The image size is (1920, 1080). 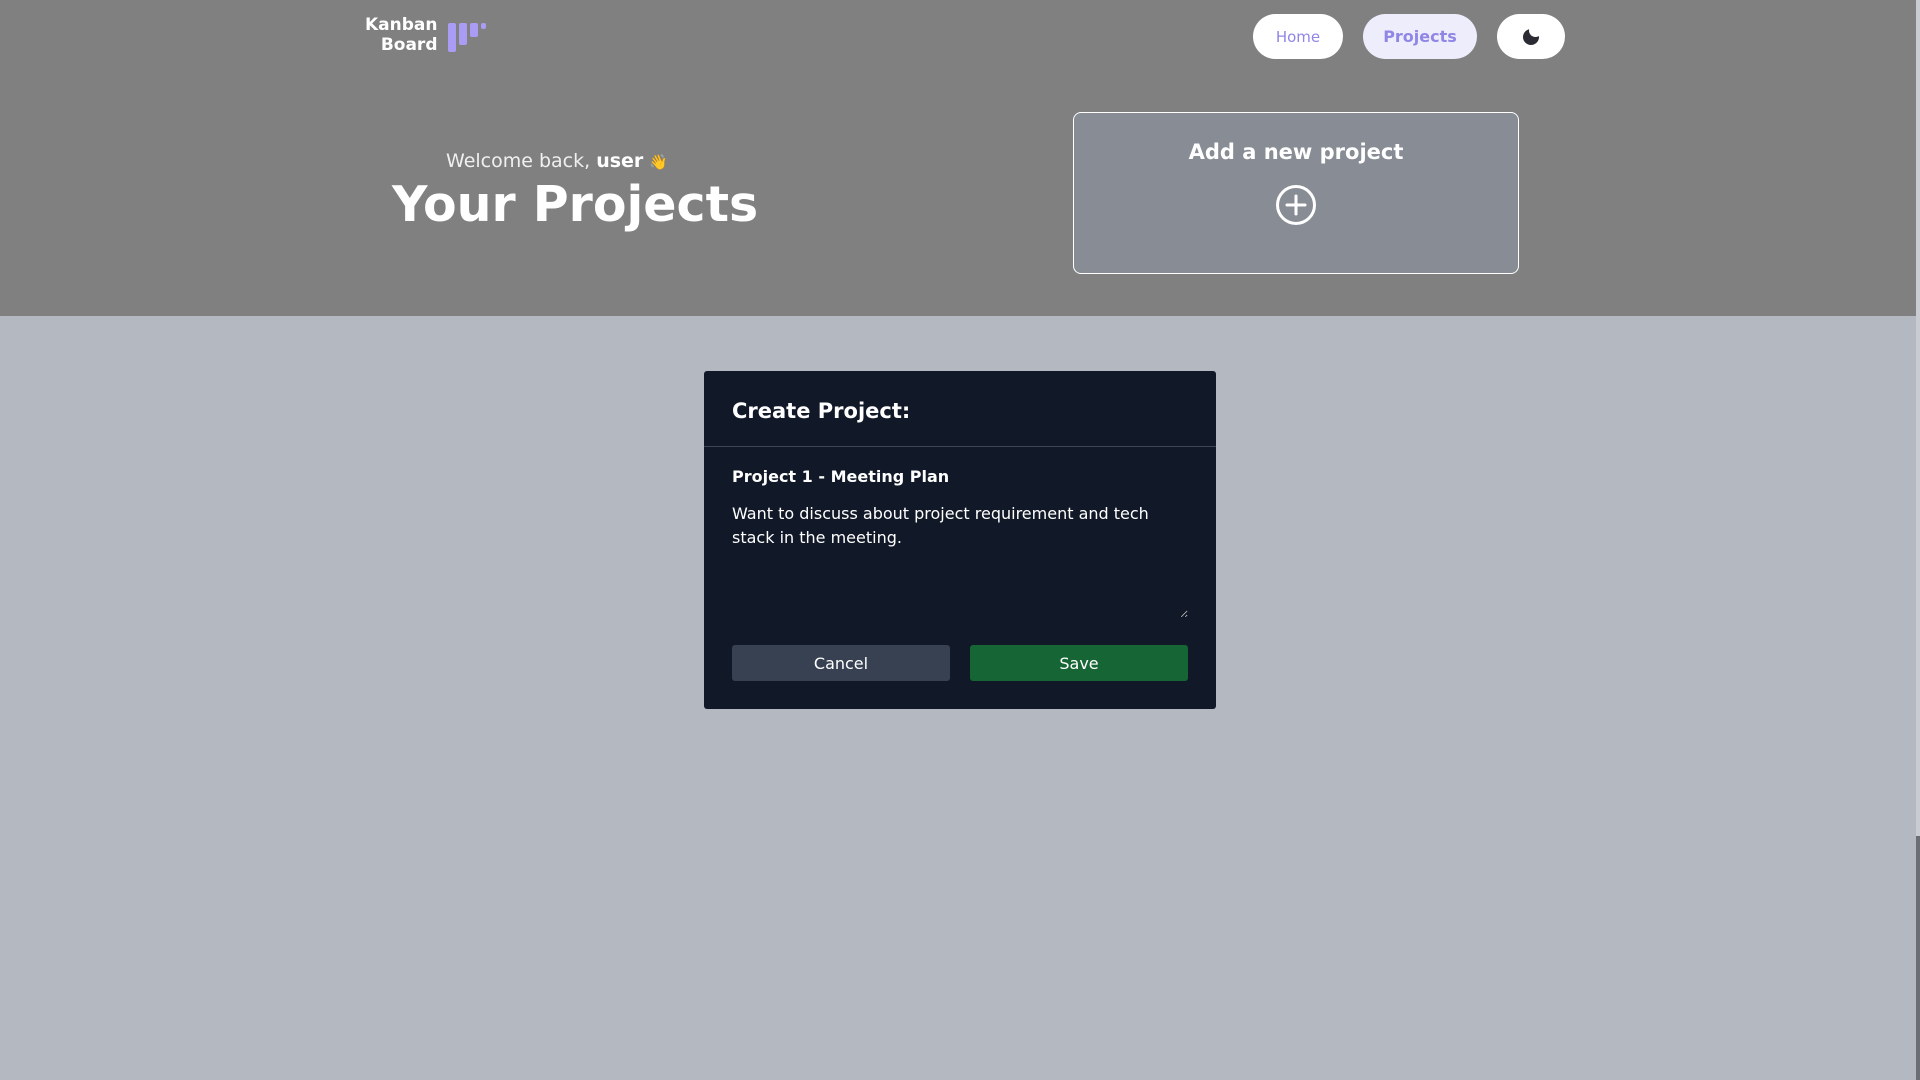 What do you see at coordinates (1918, 540) in the screenshot?
I see `scrollbar` at bounding box center [1918, 540].